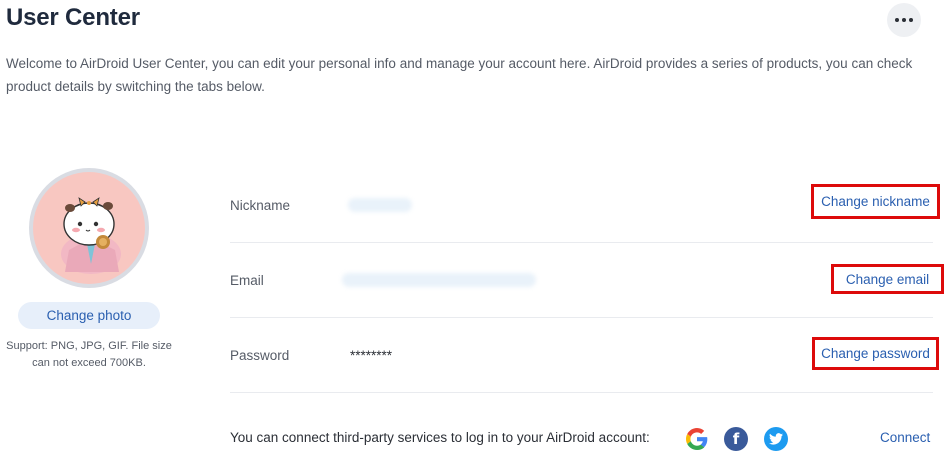 The image size is (950, 455). I want to click on facebook-icon: f, so click(736, 439).